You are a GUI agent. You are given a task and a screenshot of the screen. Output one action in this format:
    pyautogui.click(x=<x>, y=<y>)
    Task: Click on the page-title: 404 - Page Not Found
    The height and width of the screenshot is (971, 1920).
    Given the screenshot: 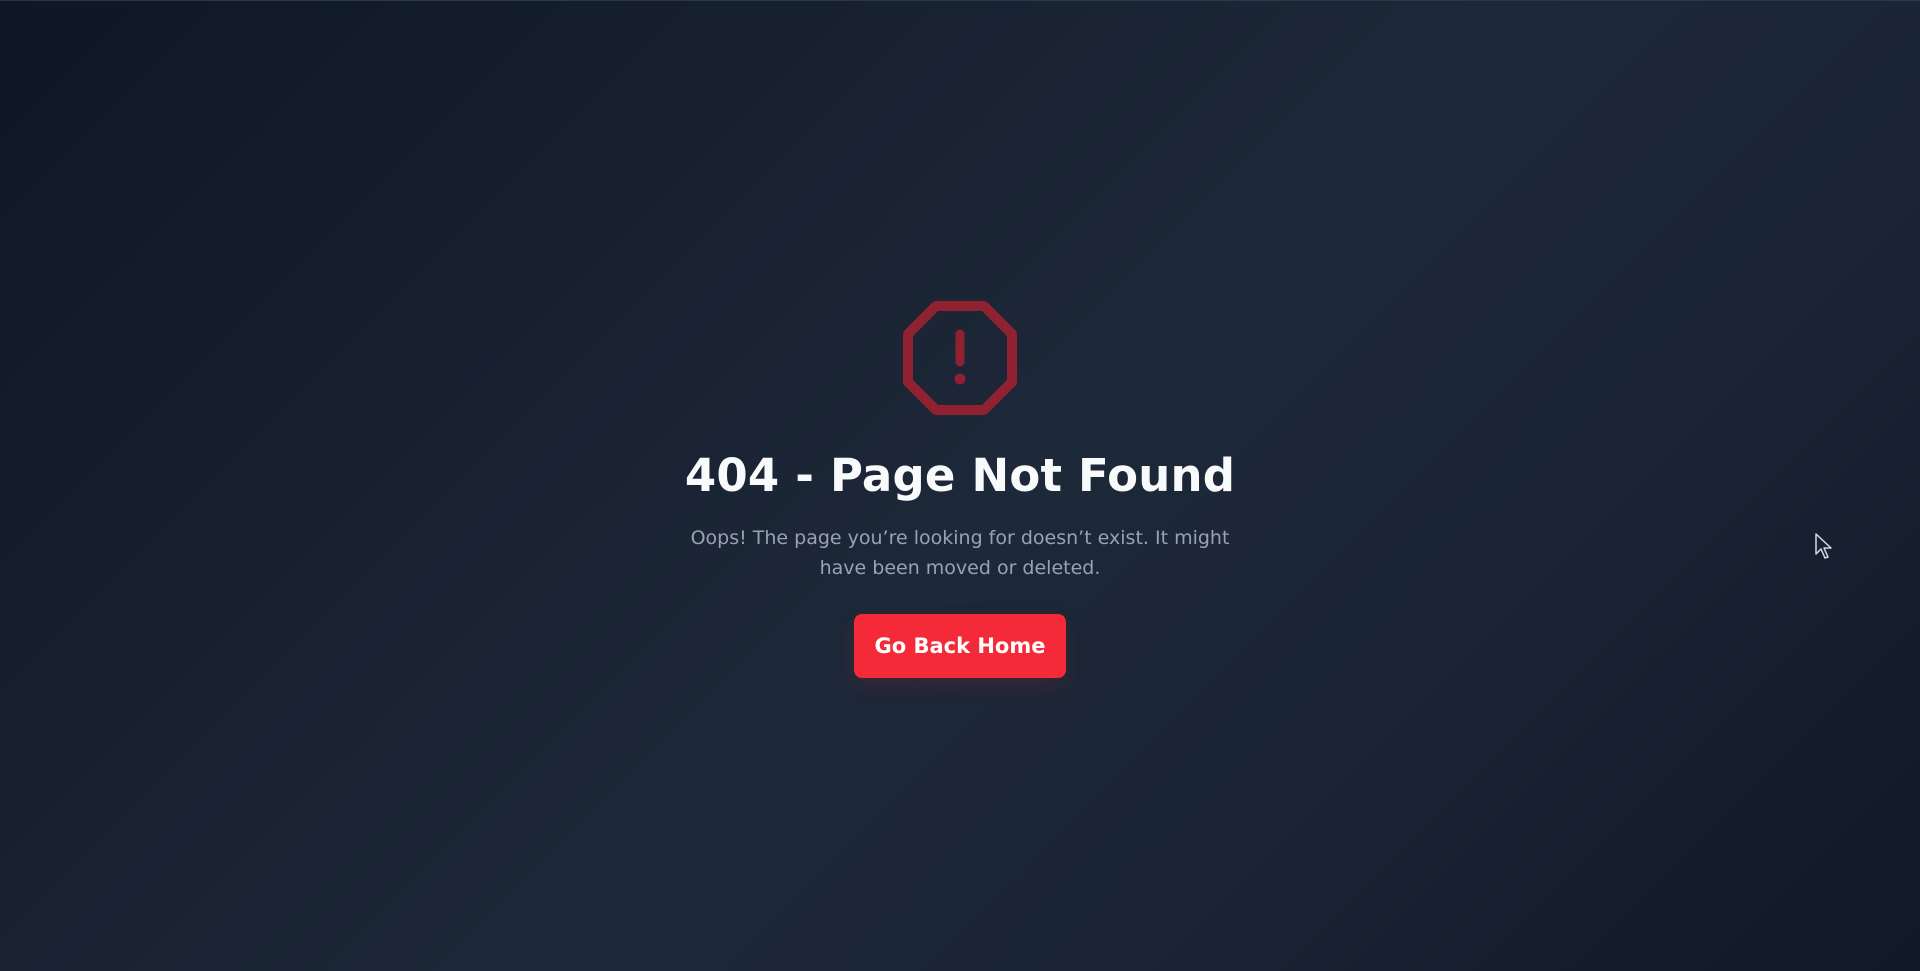 What is the action you would take?
    pyautogui.click(x=960, y=475)
    